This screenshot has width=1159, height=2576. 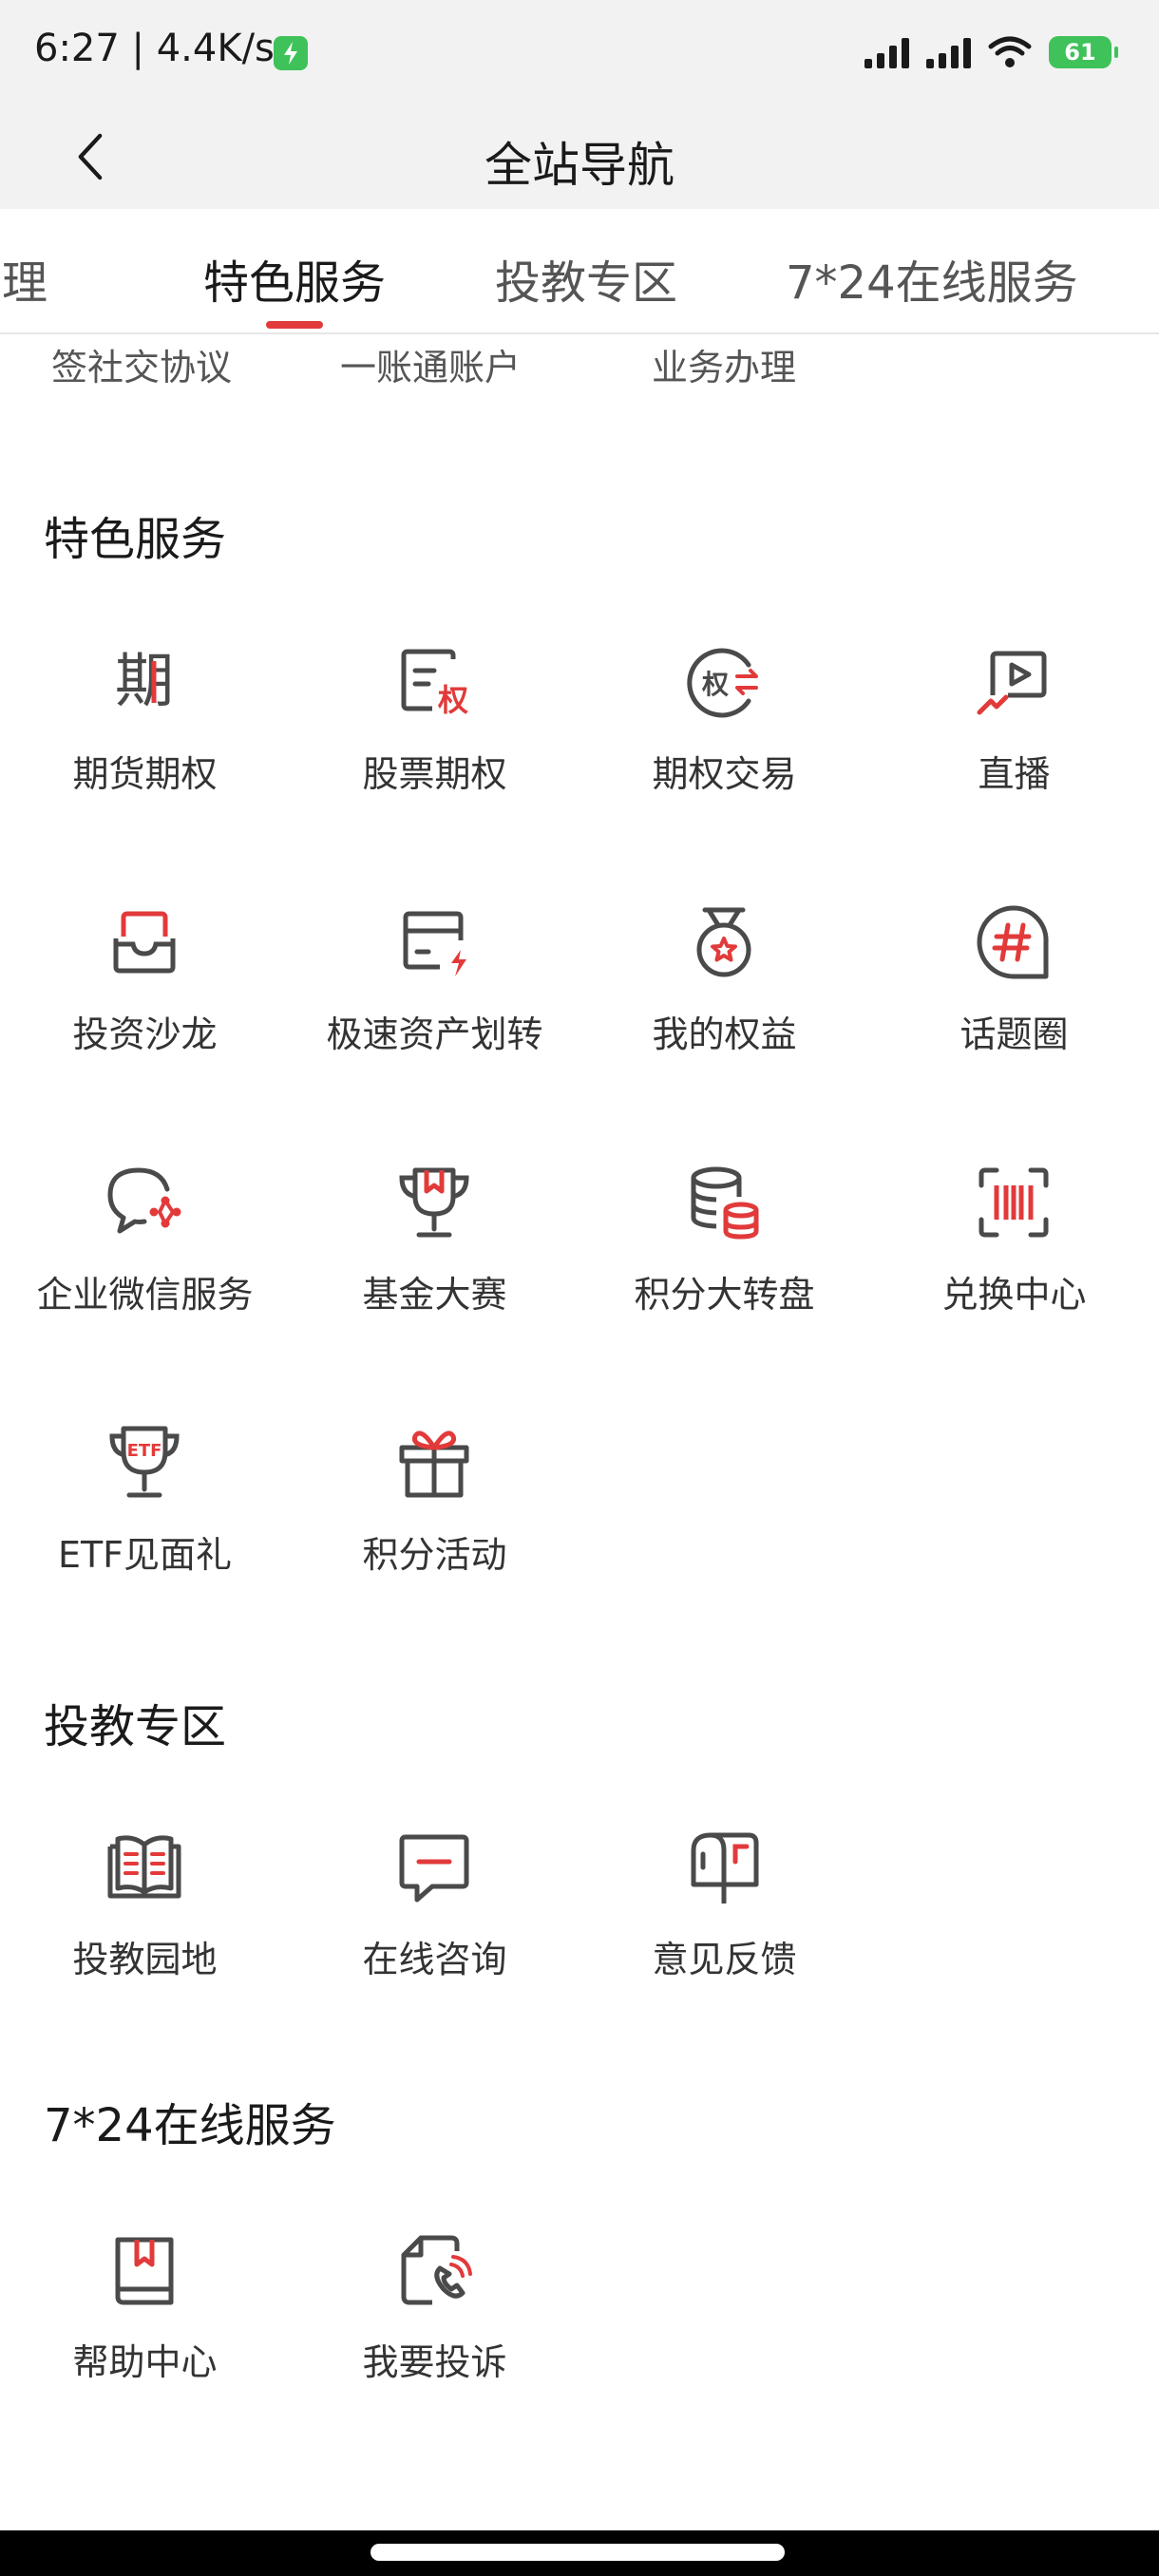 I want to click on section-title-online: 7*24在线服务, so click(x=190, y=2125).